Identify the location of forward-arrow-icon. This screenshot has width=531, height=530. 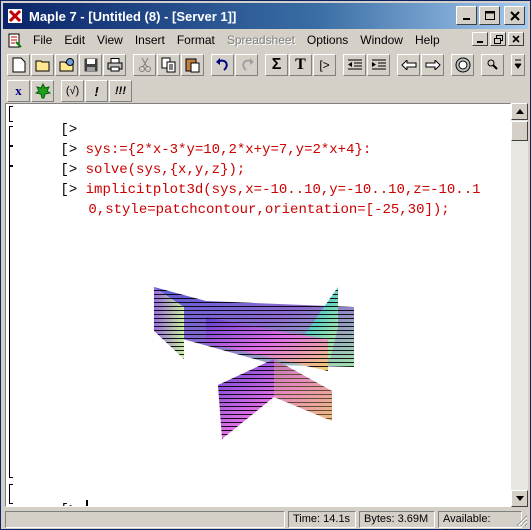
(432, 65).